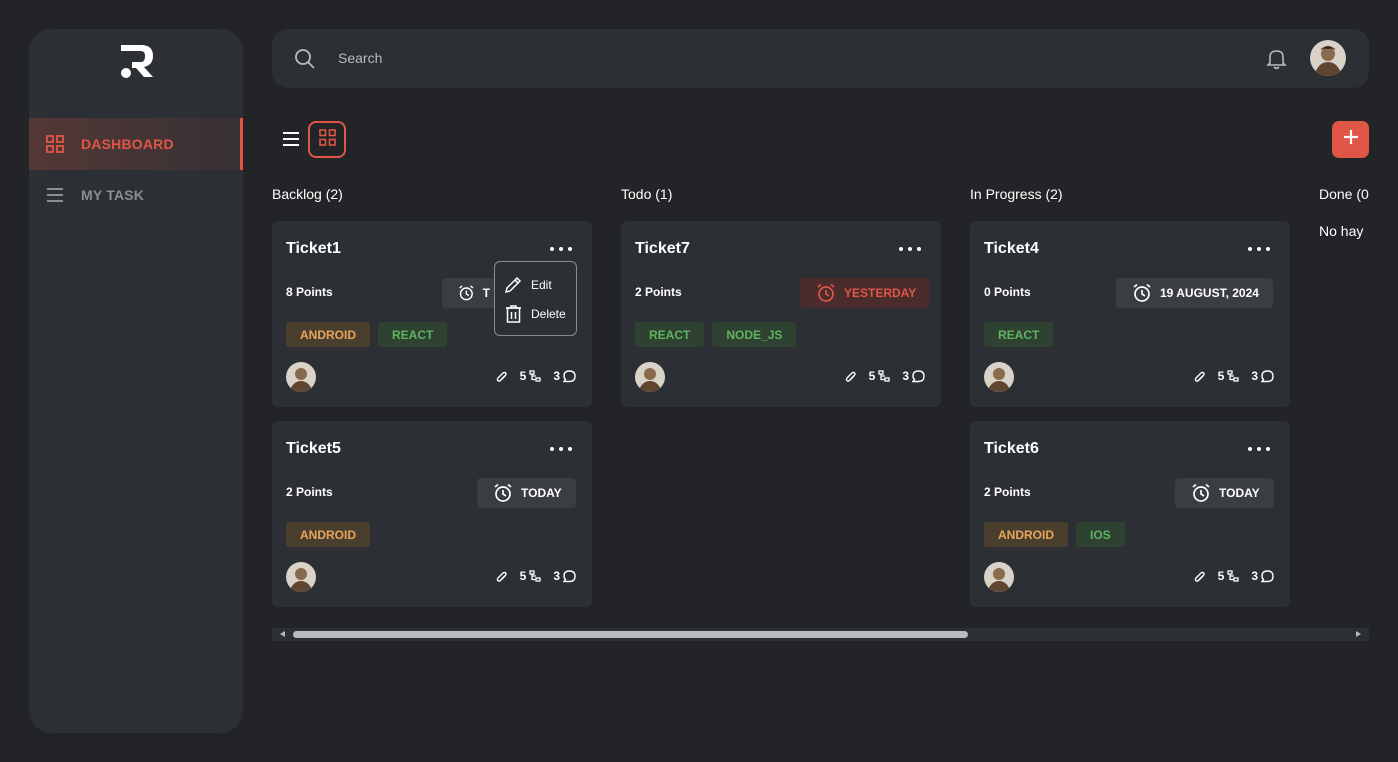  Describe the element at coordinates (1007, 292) in the screenshot. I see `card-points: 0 Points` at that location.